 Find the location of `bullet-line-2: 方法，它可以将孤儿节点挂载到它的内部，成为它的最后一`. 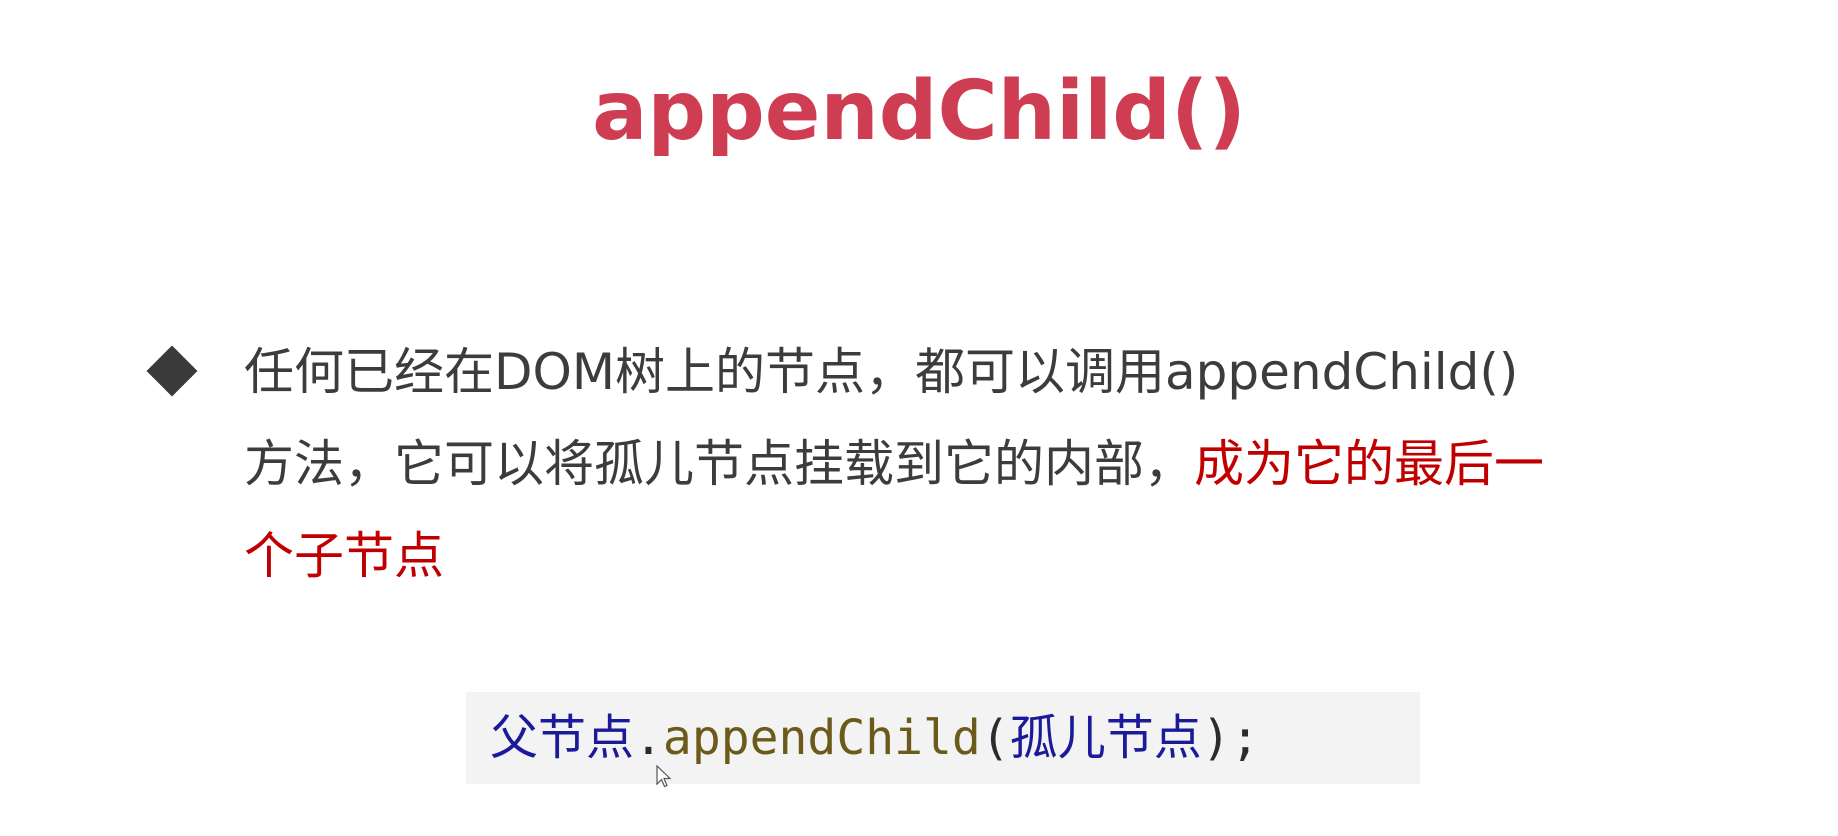

bullet-line-2: 方法，它可以将孤儿节点挂载到它的内部，成为它的最后一 is located at coordinates (1024, 464).